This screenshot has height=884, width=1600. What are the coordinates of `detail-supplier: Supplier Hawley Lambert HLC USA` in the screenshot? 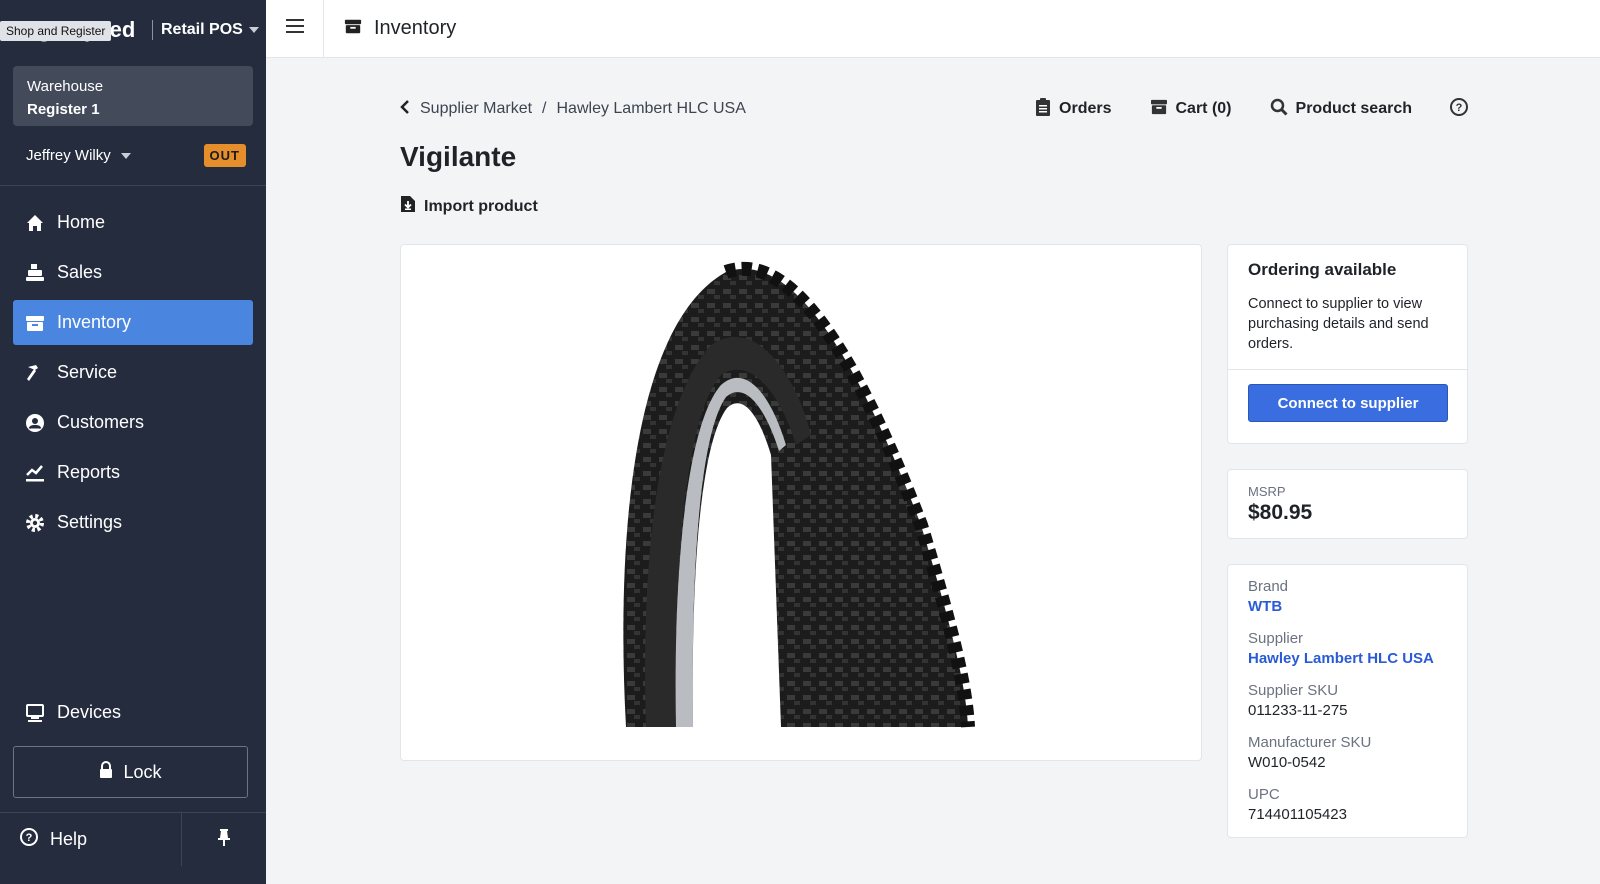 It's located at (1347, 649).